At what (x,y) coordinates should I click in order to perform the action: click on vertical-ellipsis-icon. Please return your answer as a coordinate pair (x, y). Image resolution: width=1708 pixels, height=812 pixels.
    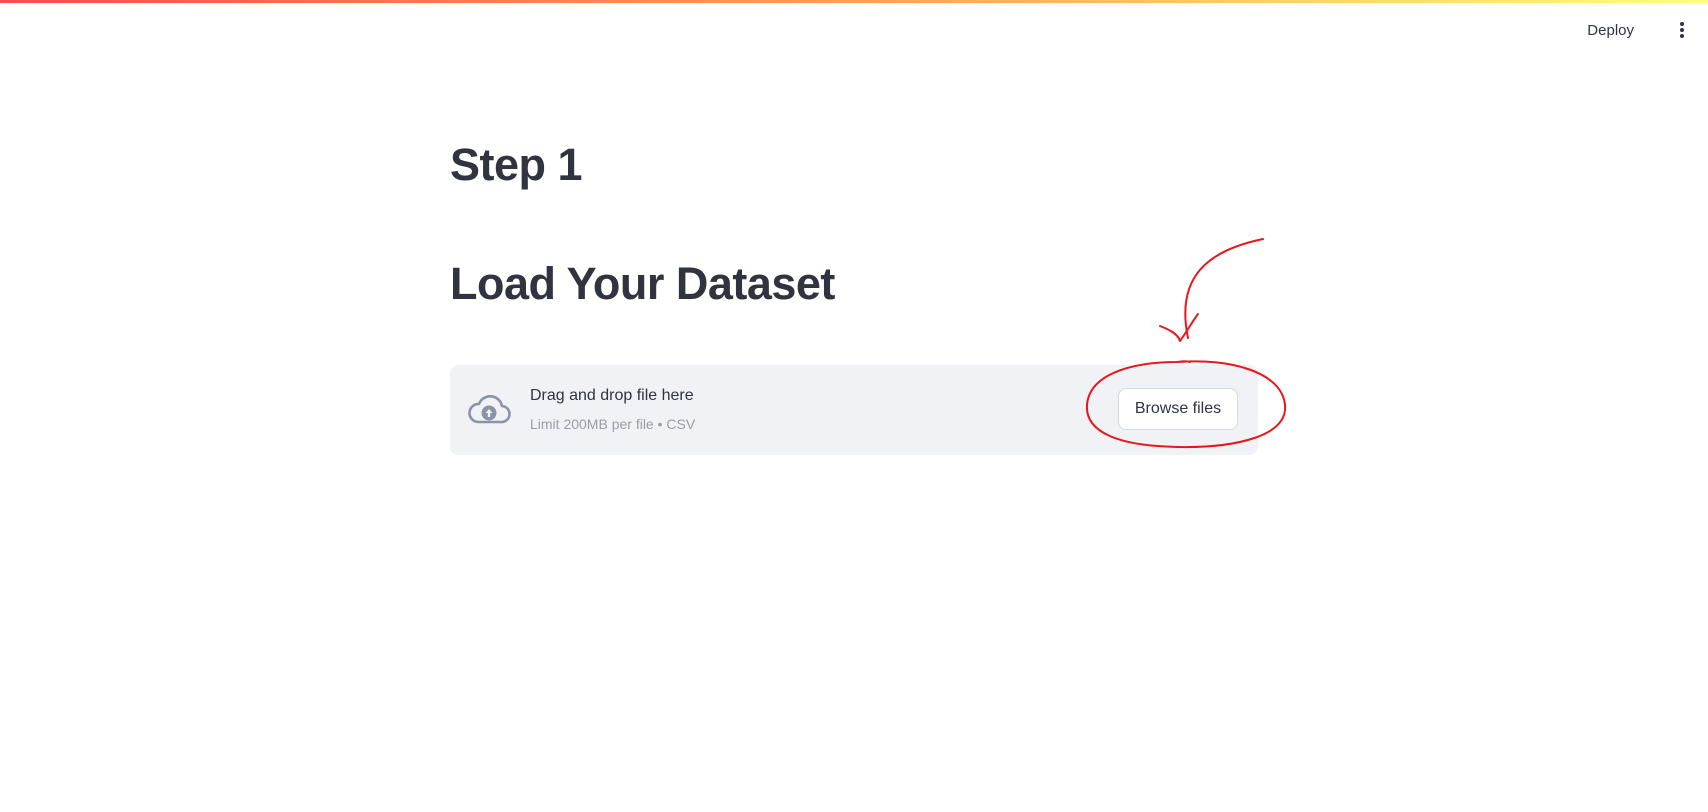
    Looking at the image, I should click on (1682, 30).